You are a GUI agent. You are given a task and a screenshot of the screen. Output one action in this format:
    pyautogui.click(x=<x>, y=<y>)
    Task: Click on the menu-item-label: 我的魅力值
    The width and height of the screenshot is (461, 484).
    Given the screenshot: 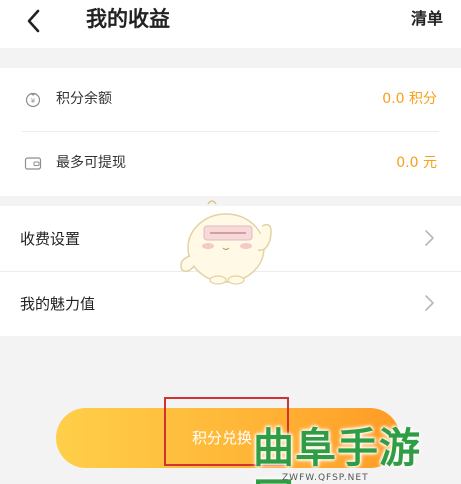 What is the action you would take?
    pyautogui.click(x=58, y=304)
    